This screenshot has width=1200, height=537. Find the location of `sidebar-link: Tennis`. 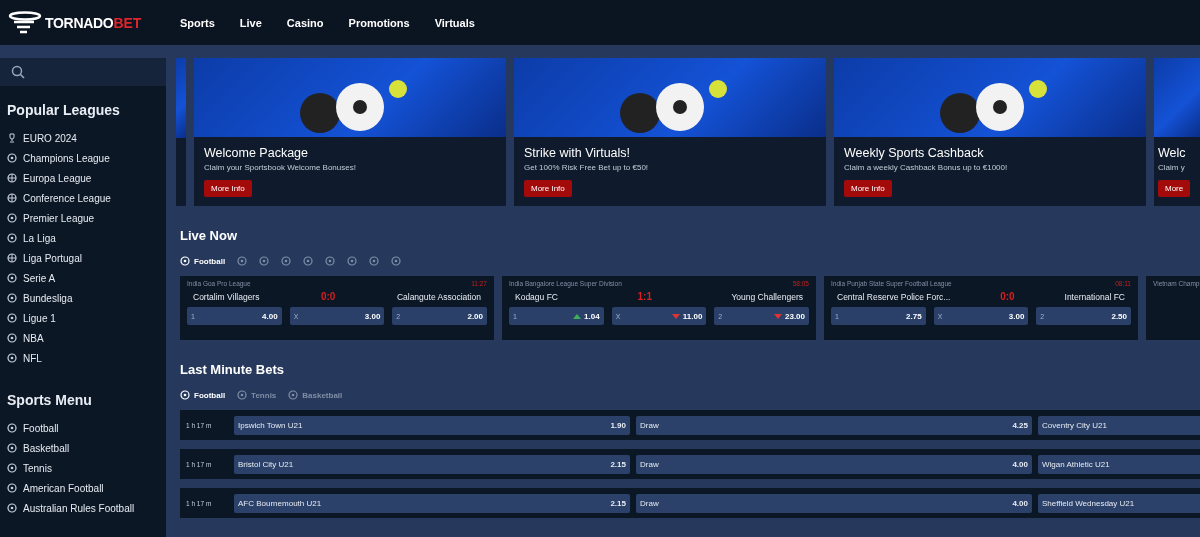

sidebar-link: Tennis is located at coordinates (37, 468).